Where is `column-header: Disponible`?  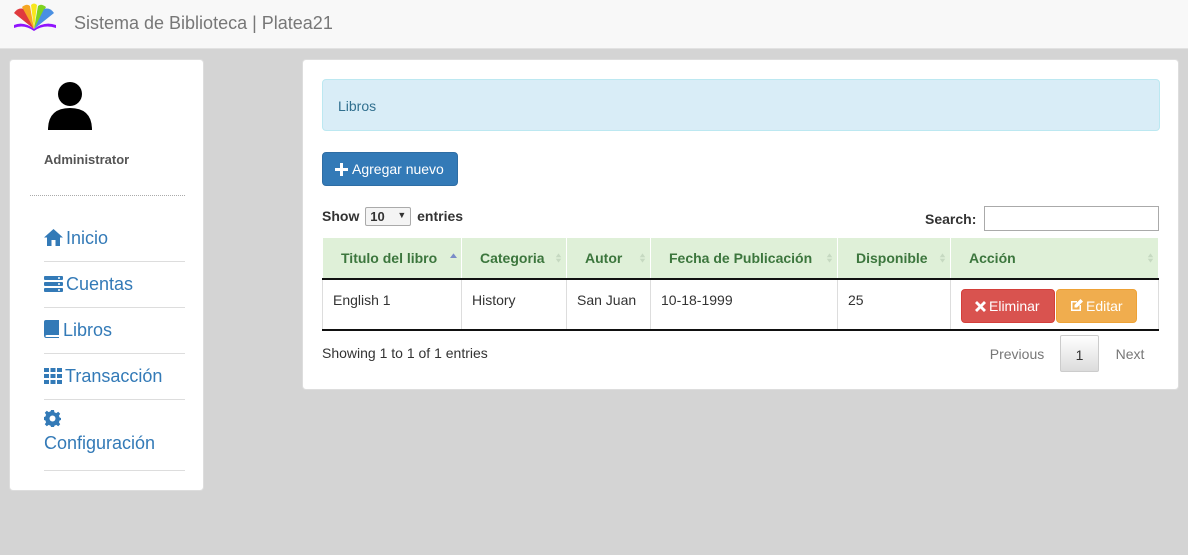 column-header: Disponible is located at coordinates (894, 258).